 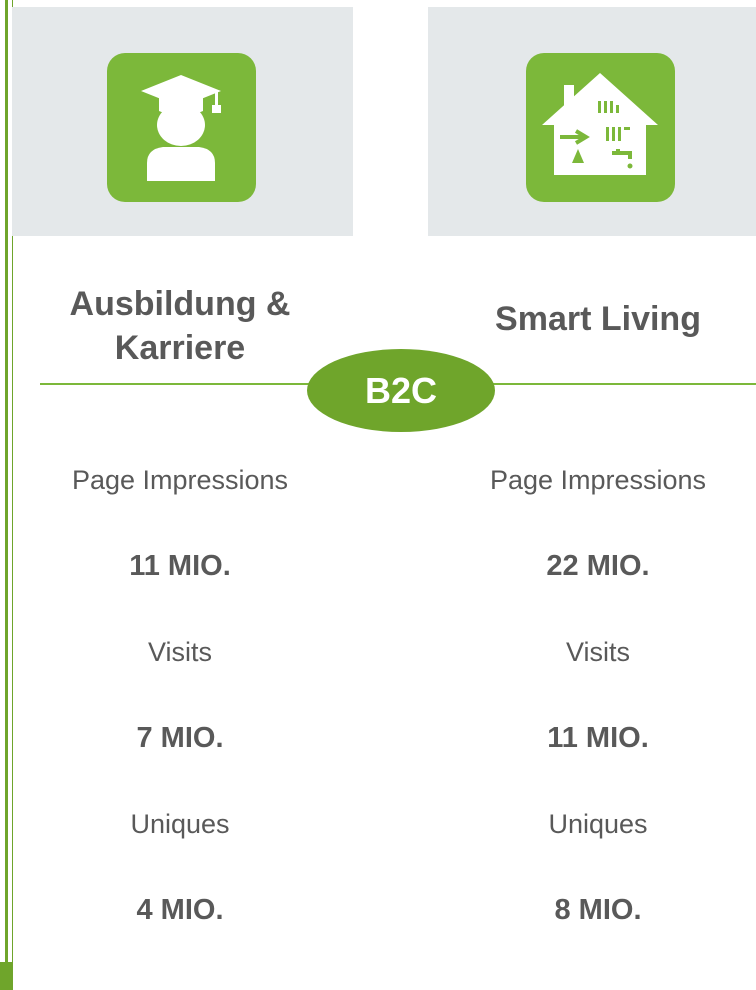 I want to click on corner-accent, so click(x=6, y=976).